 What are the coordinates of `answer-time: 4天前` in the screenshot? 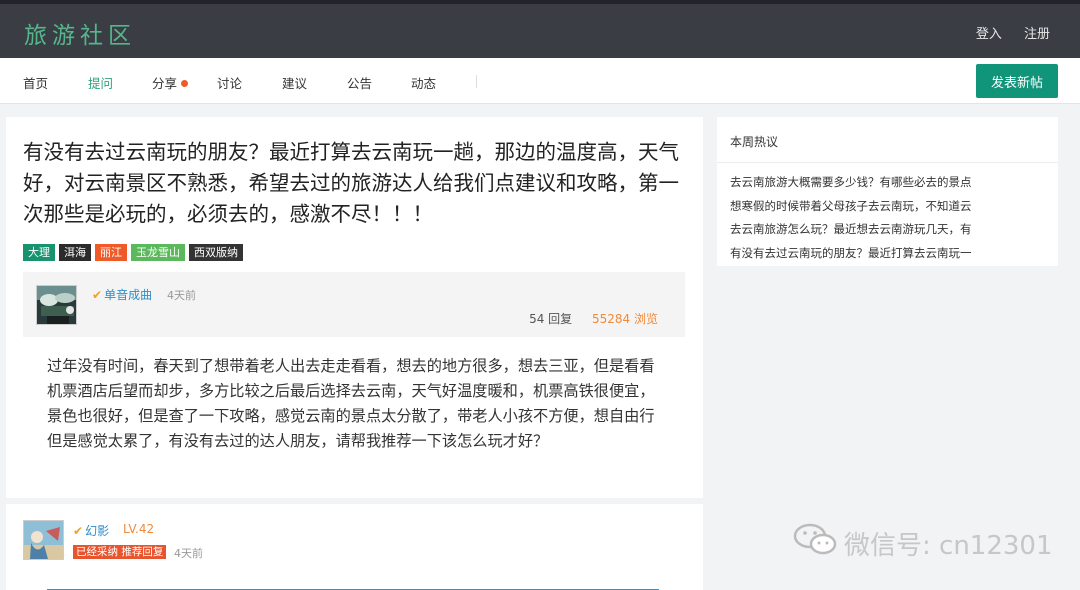 It's located at (188, 553).